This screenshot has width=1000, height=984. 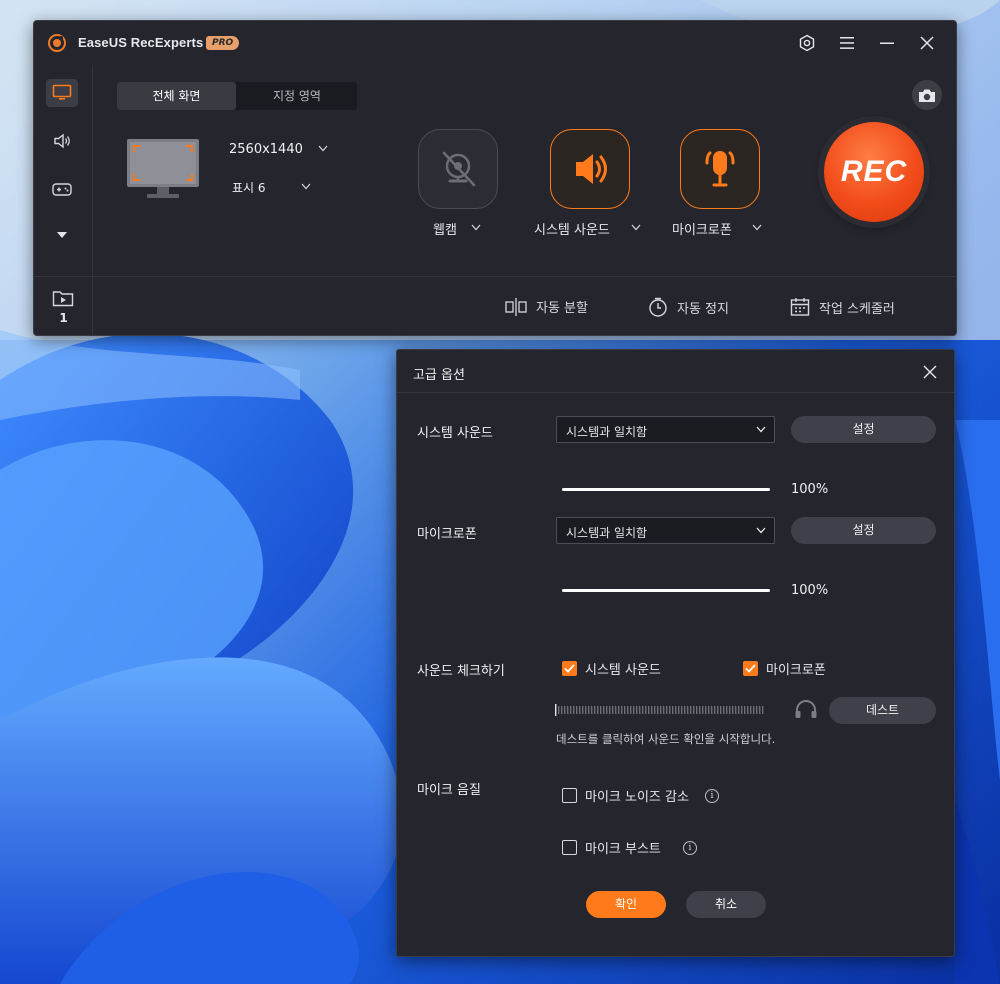 I want to click on display-preview-icon, so click(x=163, y=168).